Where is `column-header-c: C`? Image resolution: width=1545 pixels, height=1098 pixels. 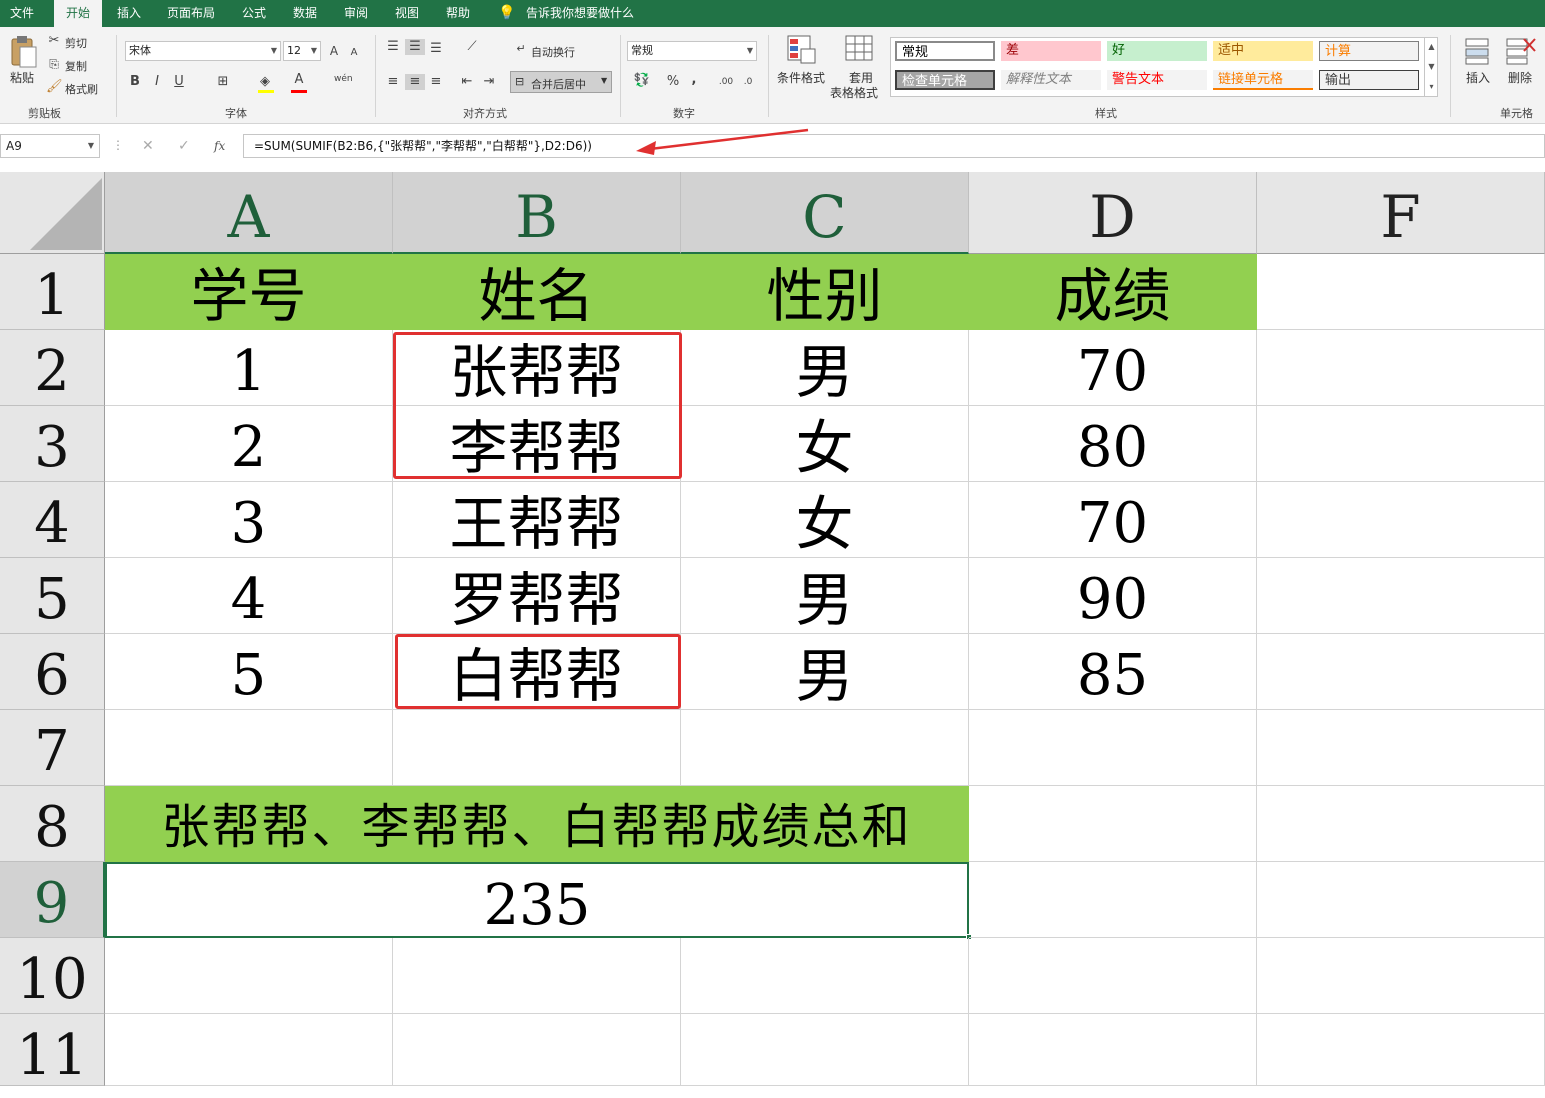
column-header-c: C is located at coordinates (825, 213).